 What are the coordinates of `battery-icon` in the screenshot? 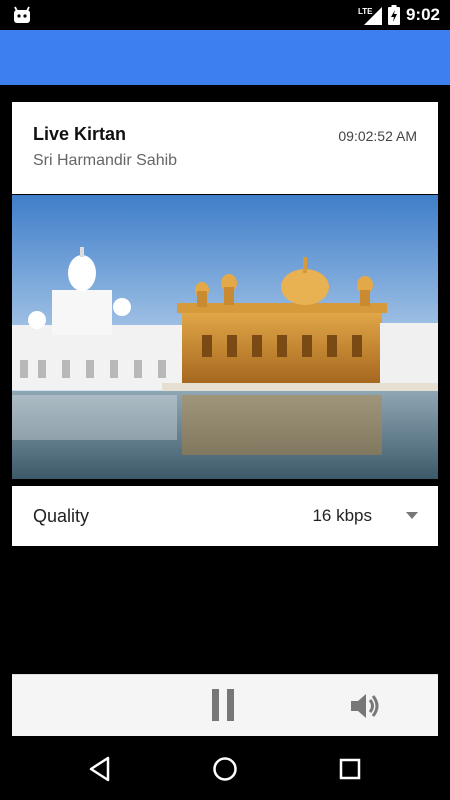 It's located at (393, 15).